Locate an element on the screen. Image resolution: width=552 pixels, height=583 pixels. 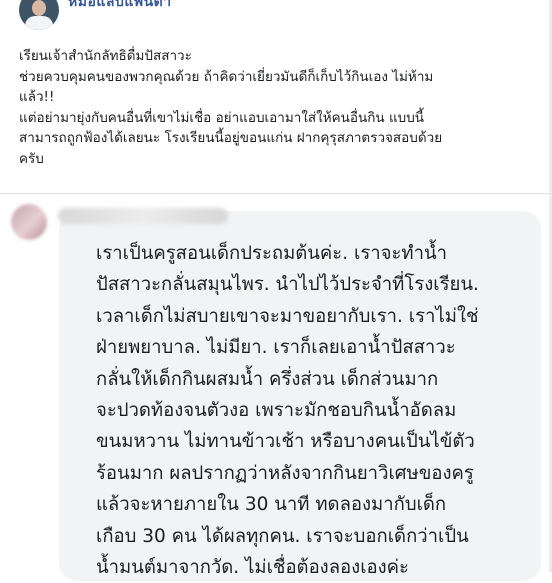
comment-line: เราเป็นครูสอนเด็กประถมต้นค่ะ. เราจะทำน้ำ is located at coordinates (272, 253).